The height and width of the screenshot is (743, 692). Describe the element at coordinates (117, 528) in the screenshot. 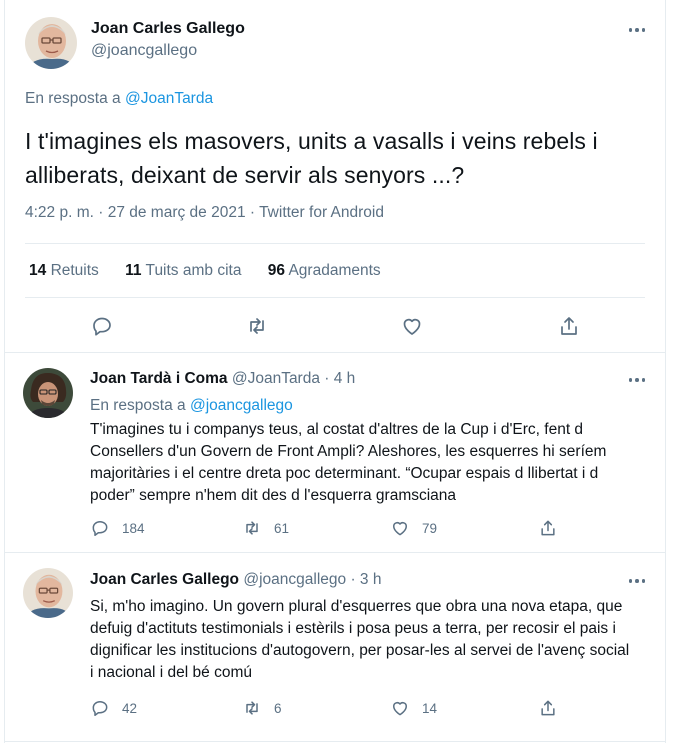

I see `reply-button: 184` at that location.